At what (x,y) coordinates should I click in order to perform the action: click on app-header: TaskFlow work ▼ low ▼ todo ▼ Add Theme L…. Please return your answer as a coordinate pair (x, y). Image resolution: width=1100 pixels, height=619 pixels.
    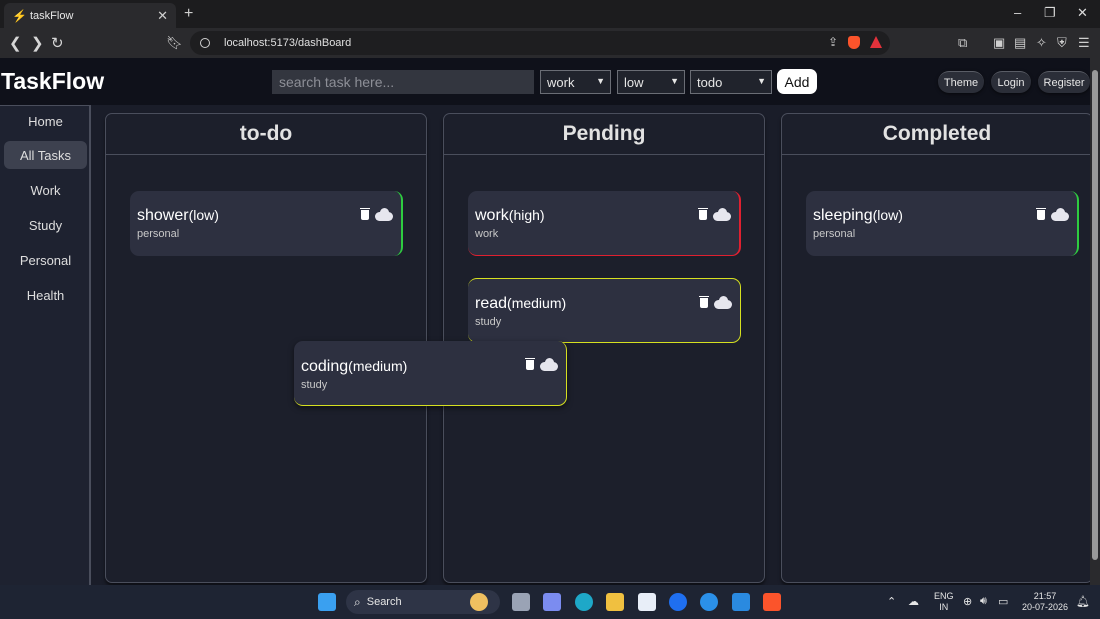
    Looking at the image, I should click on (545, 81).